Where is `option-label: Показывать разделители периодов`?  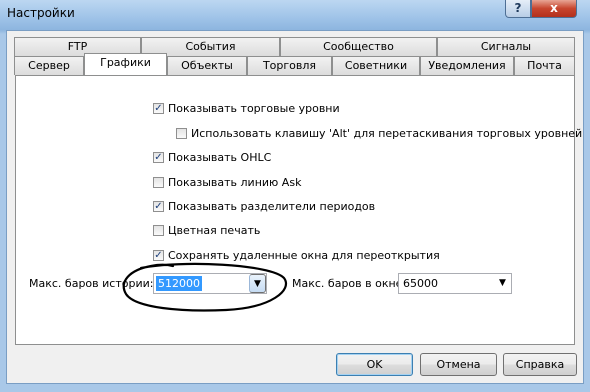
option-label: Показывать разделители периодов is located at coordinates (272, 206).